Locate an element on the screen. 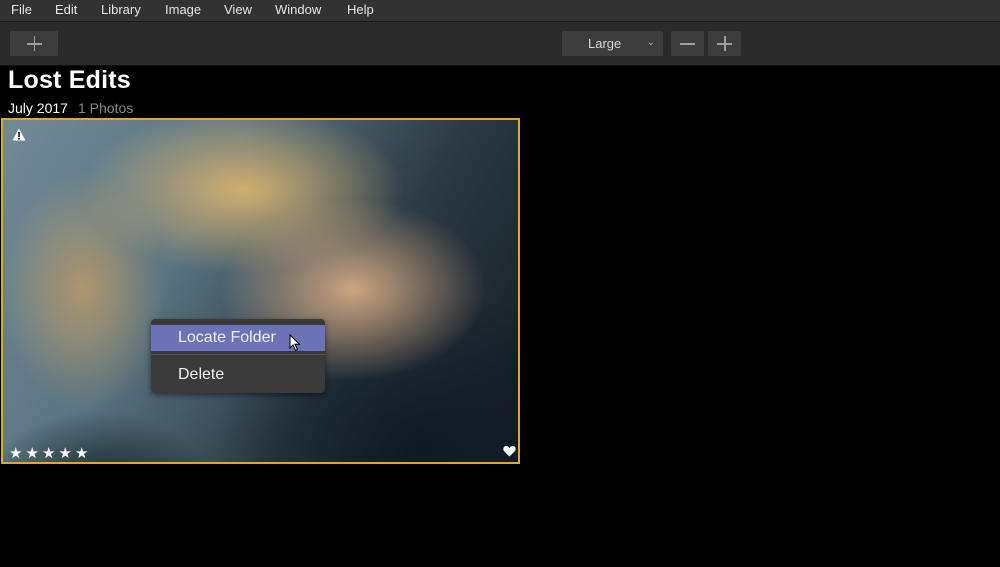 The image size is (1000, 567). zoom-in-button is located at coordinates (724, 43).